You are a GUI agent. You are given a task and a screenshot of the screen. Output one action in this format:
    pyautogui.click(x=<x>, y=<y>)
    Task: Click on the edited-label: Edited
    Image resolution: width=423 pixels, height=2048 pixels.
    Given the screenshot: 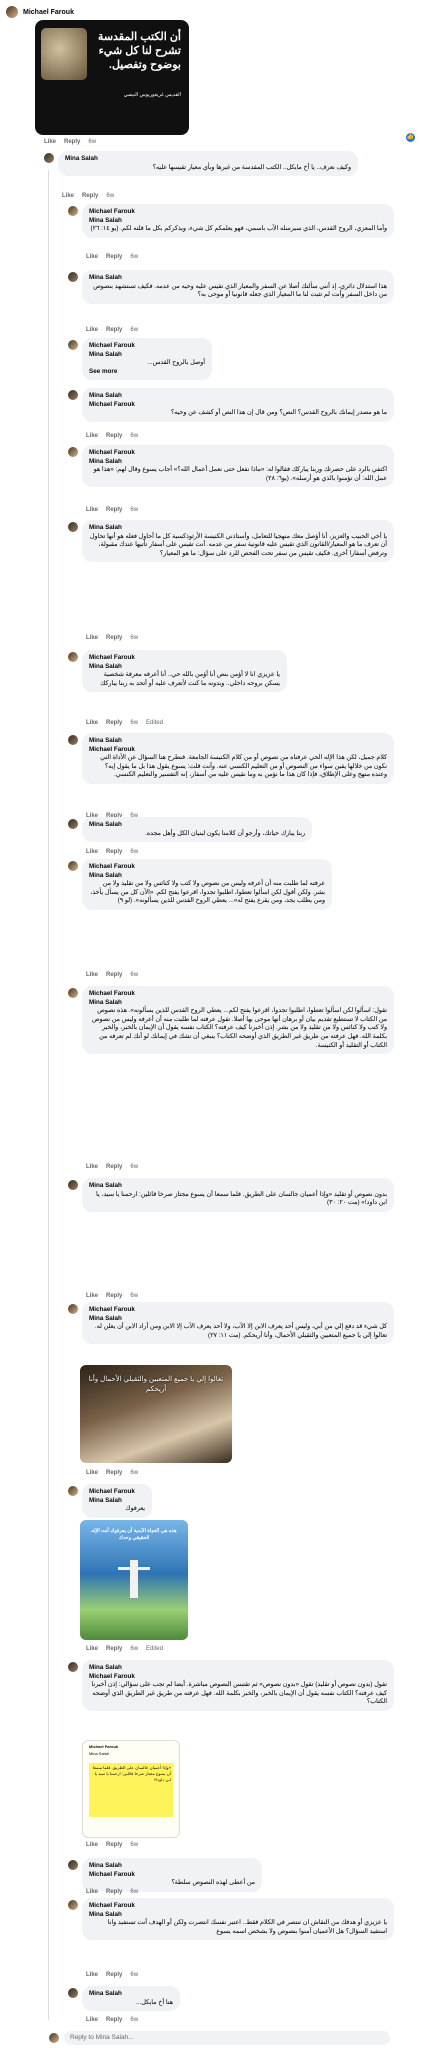 What is the action you would take?
    pyautogui.click(x=155, y=723)
    